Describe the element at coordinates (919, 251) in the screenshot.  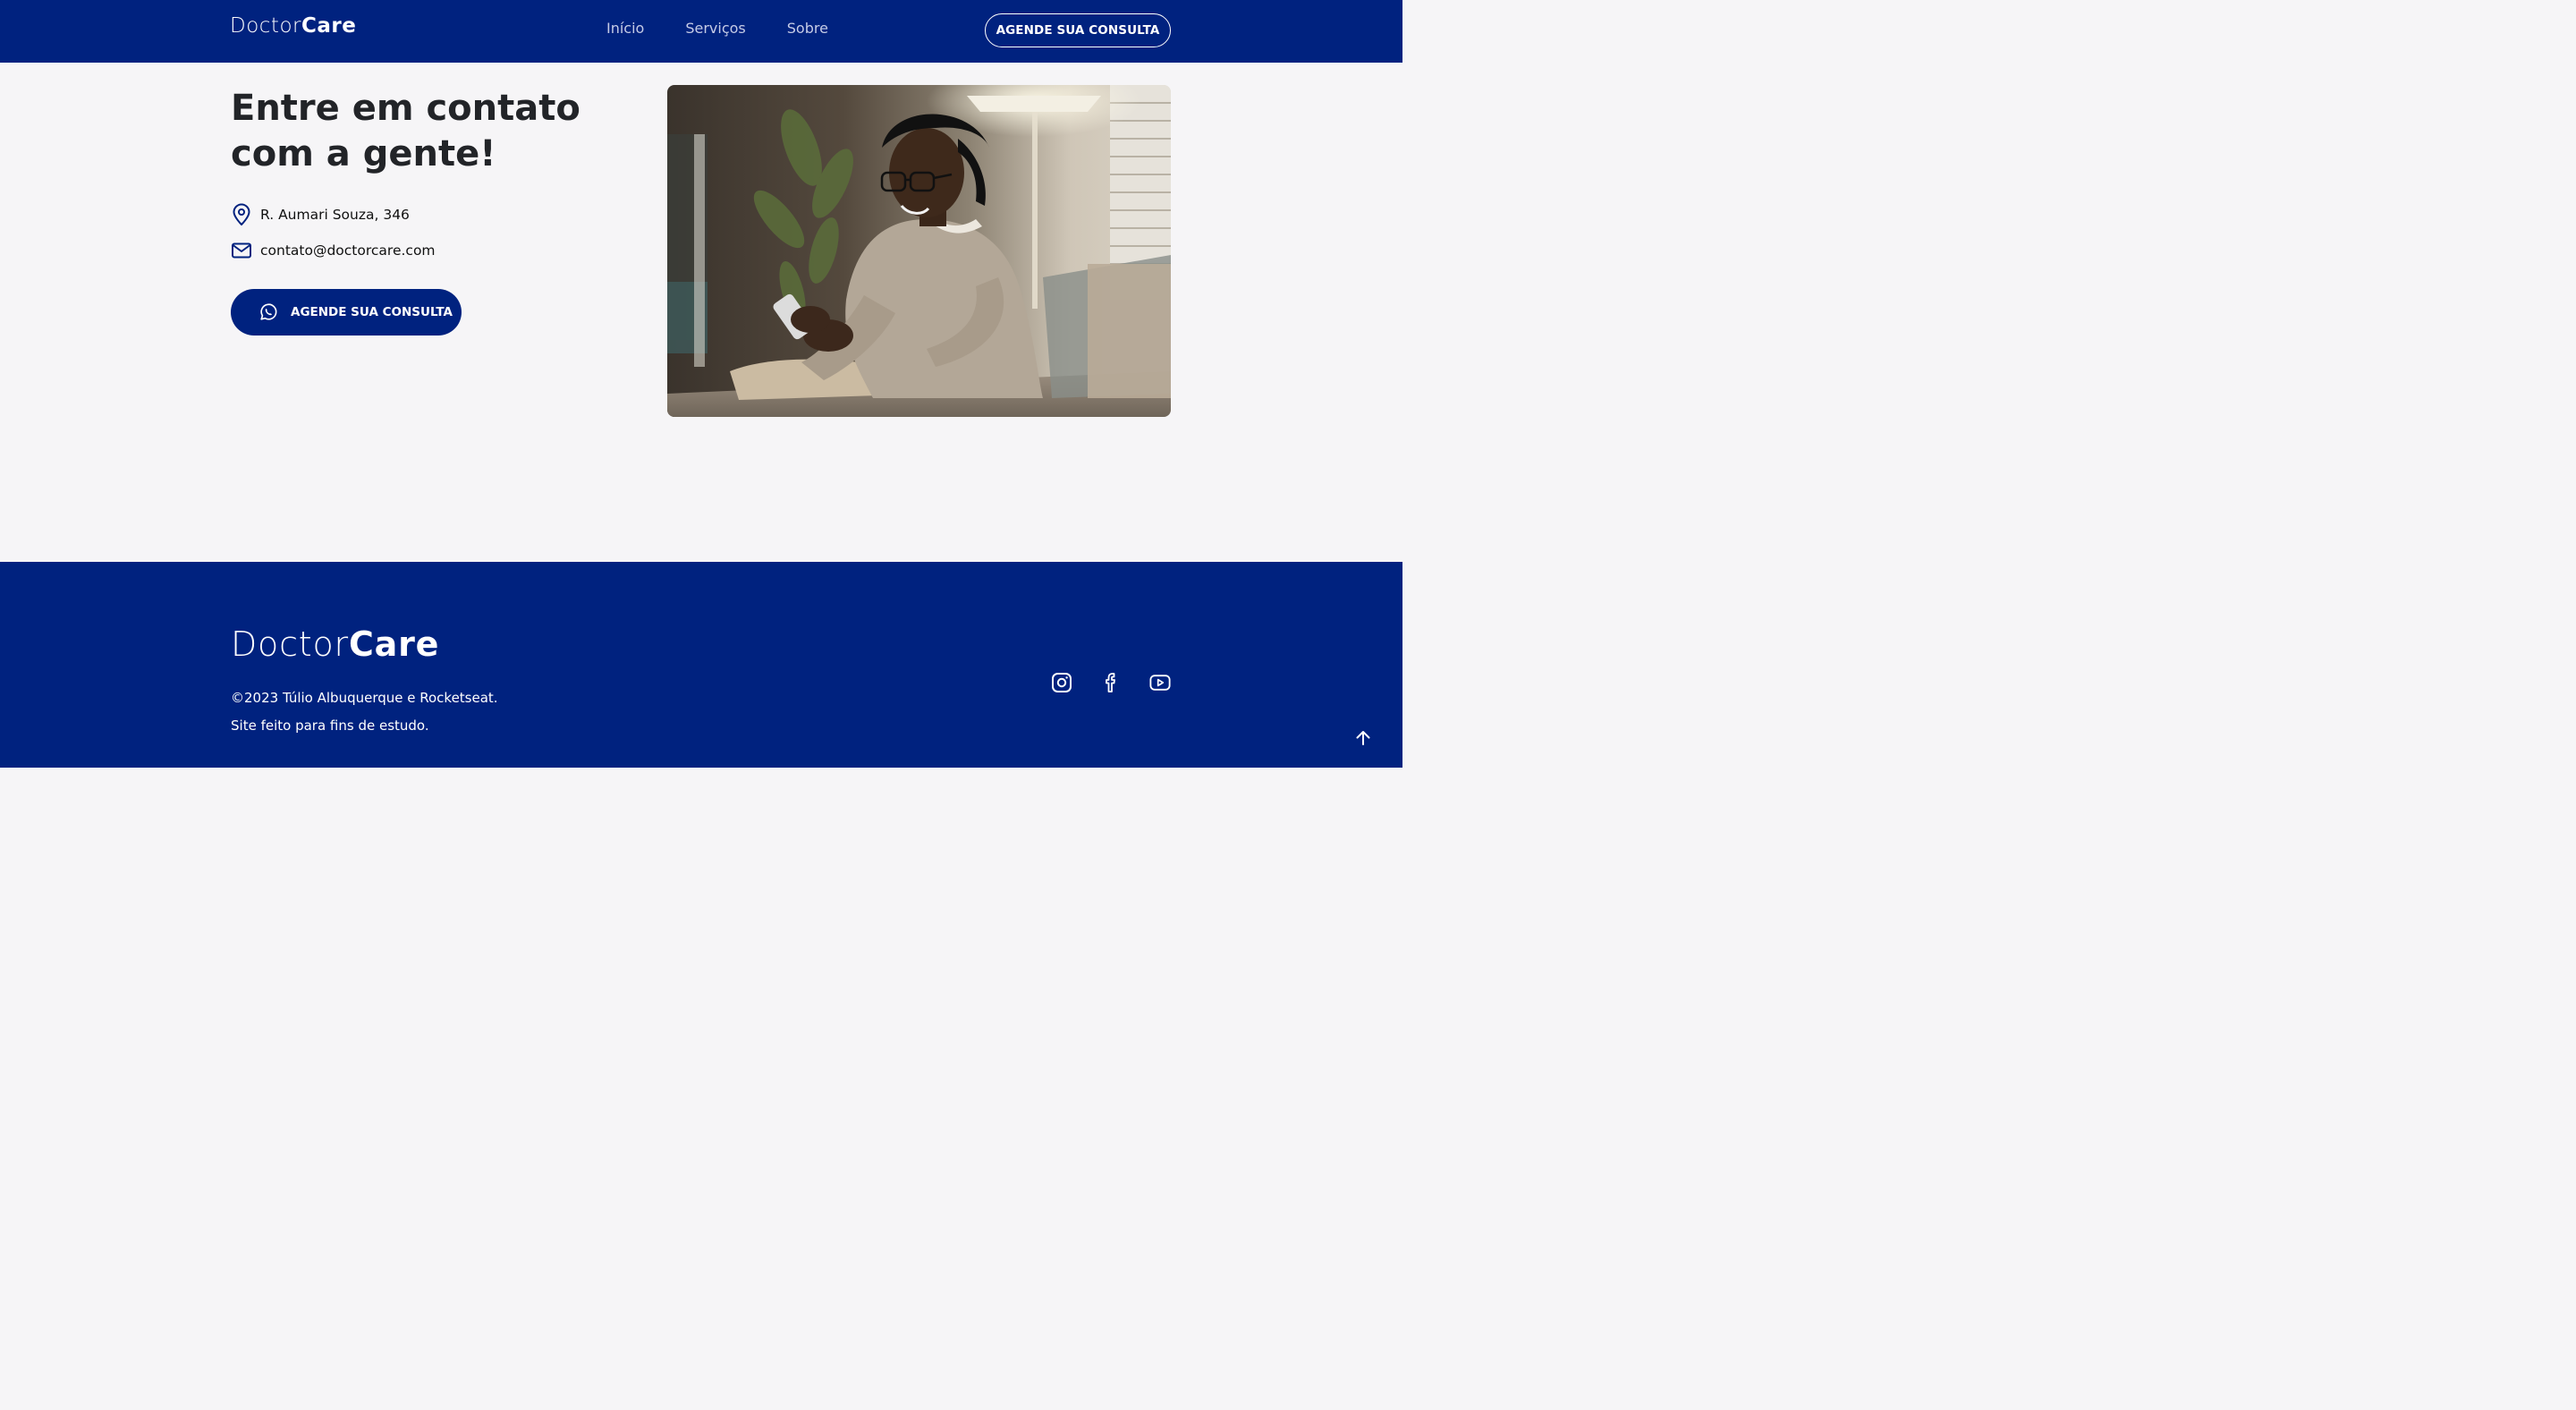
I see `contact-photo` at that location.